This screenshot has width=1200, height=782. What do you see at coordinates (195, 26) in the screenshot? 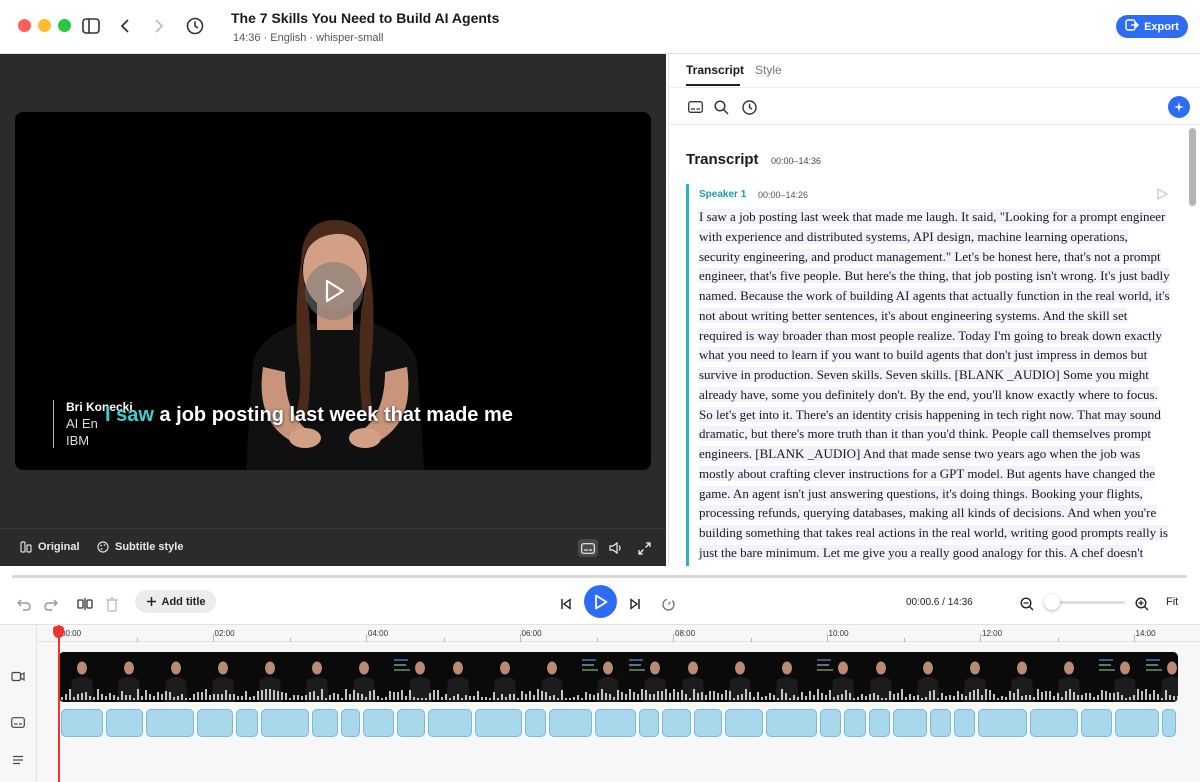
I see `history-icon` at bounding box center [195, 26].